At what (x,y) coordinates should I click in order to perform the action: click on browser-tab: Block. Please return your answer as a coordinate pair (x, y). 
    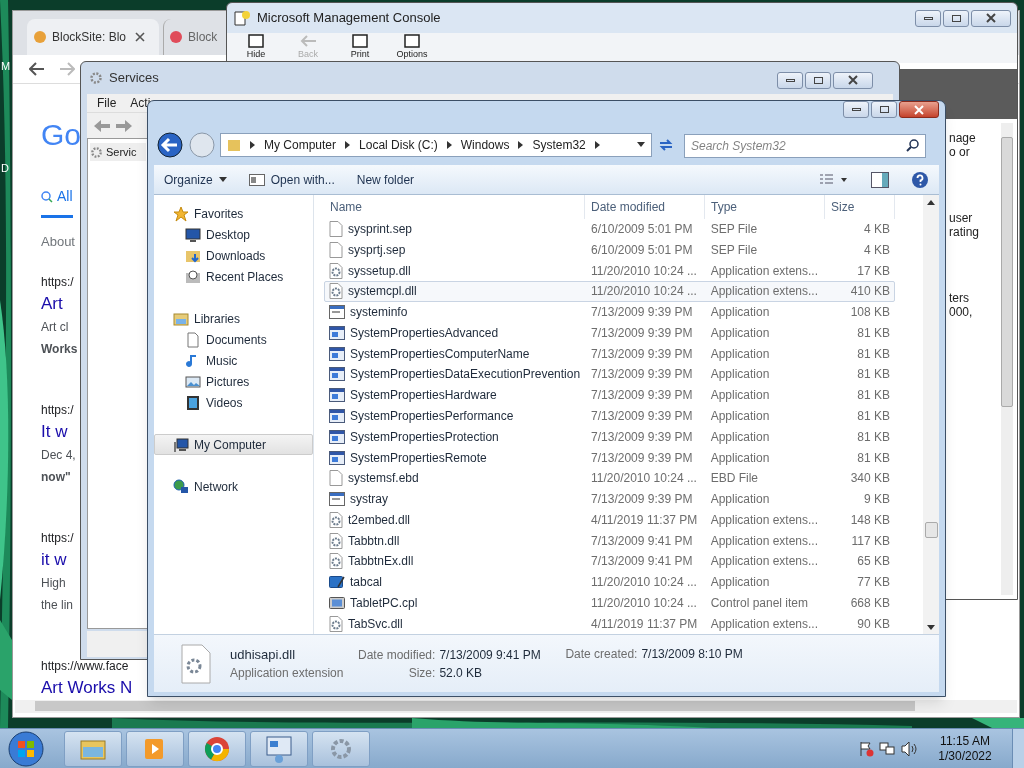
    Looking at the image, I should click on (191, 36).